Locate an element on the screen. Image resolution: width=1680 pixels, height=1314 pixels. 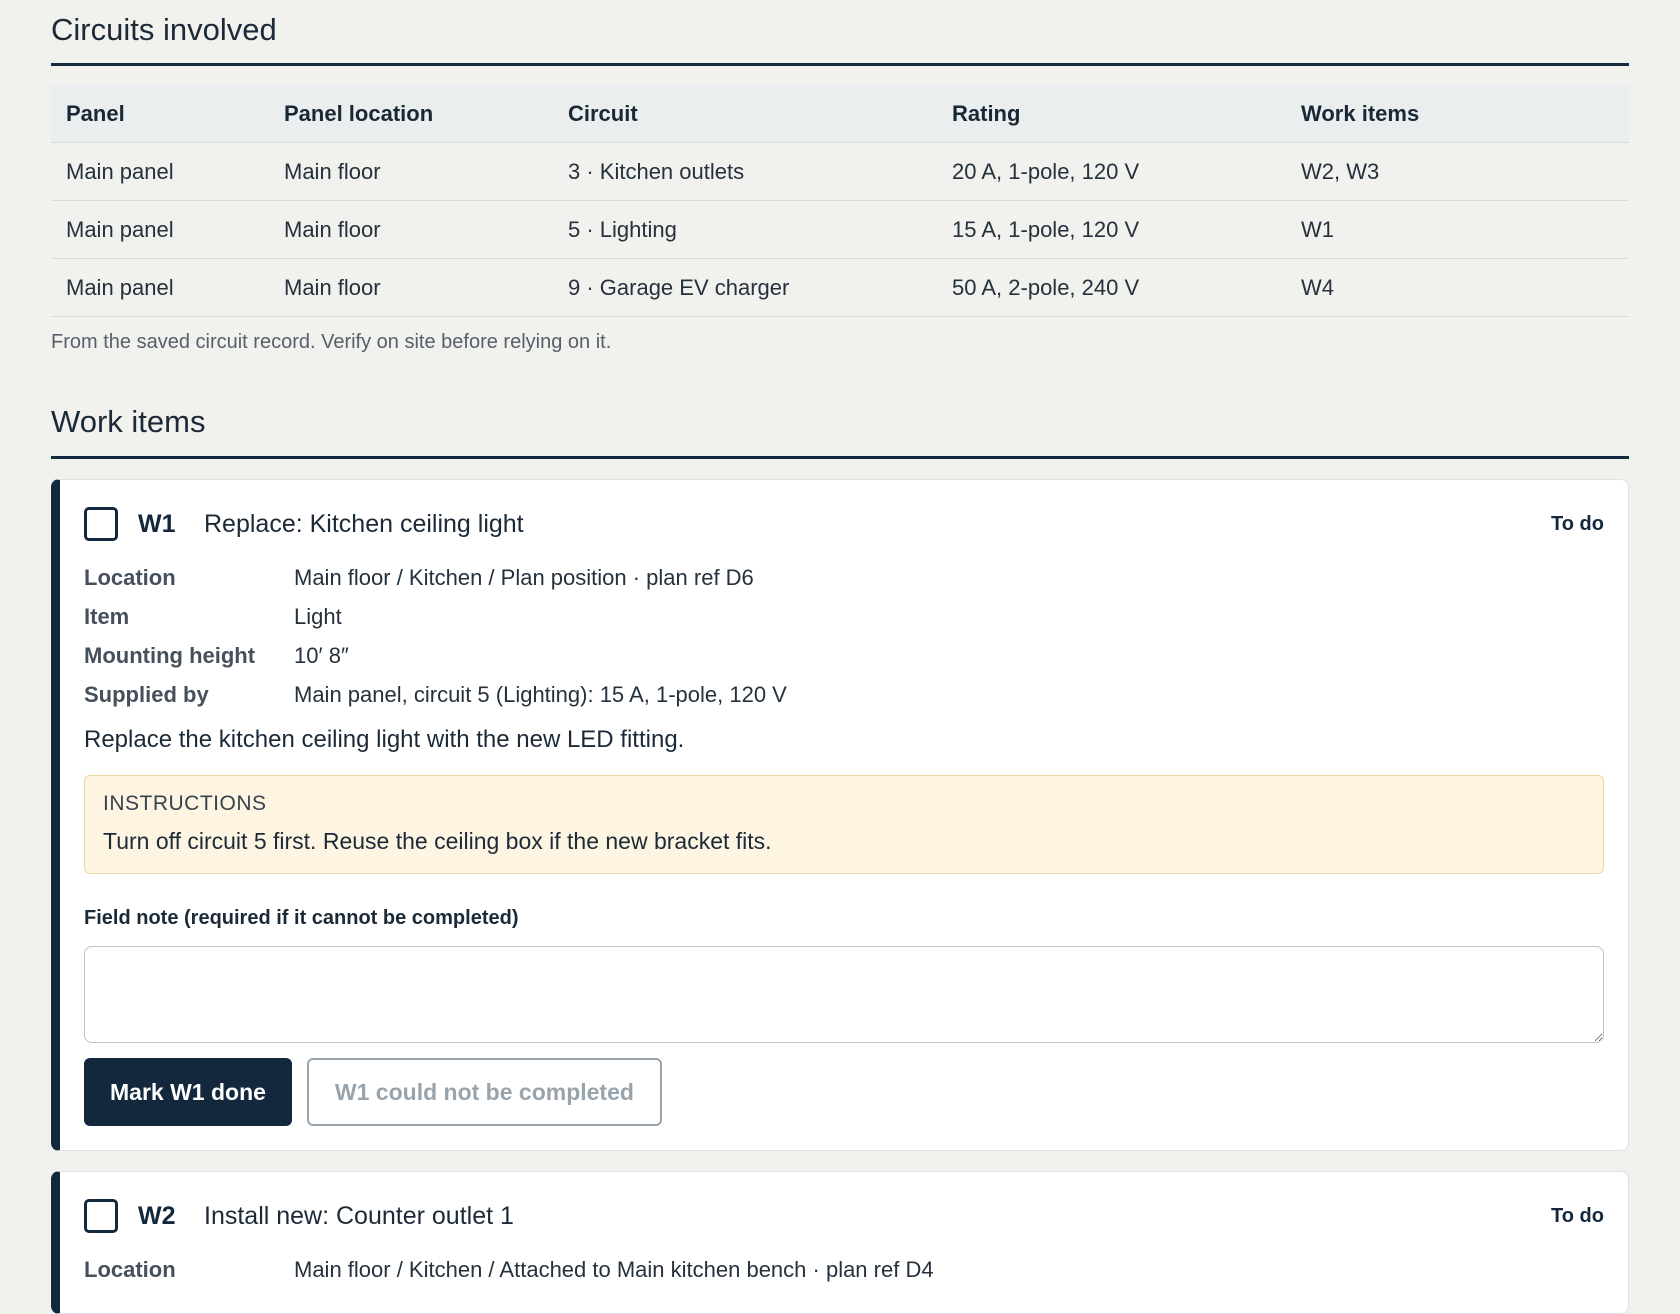
cell-circuit: 9 · Garage EV charger is located at coordinates (745, 287).